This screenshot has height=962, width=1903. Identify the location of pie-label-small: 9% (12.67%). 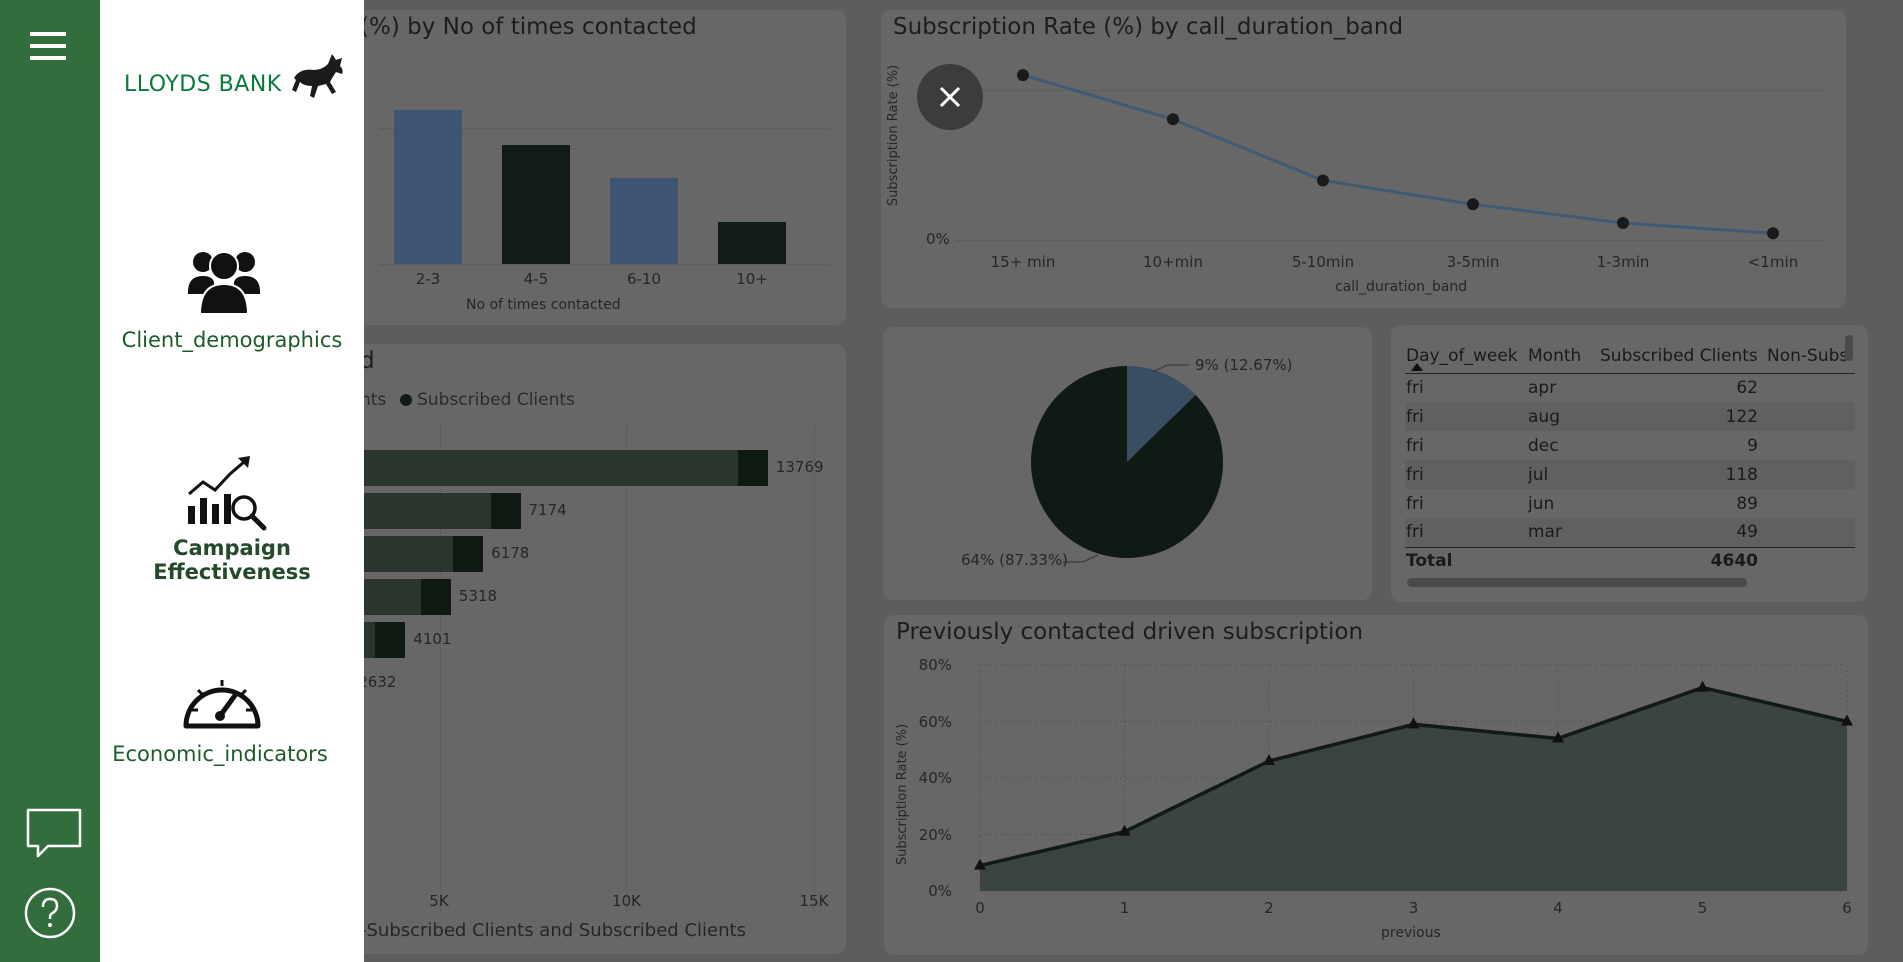
(1244, 365).